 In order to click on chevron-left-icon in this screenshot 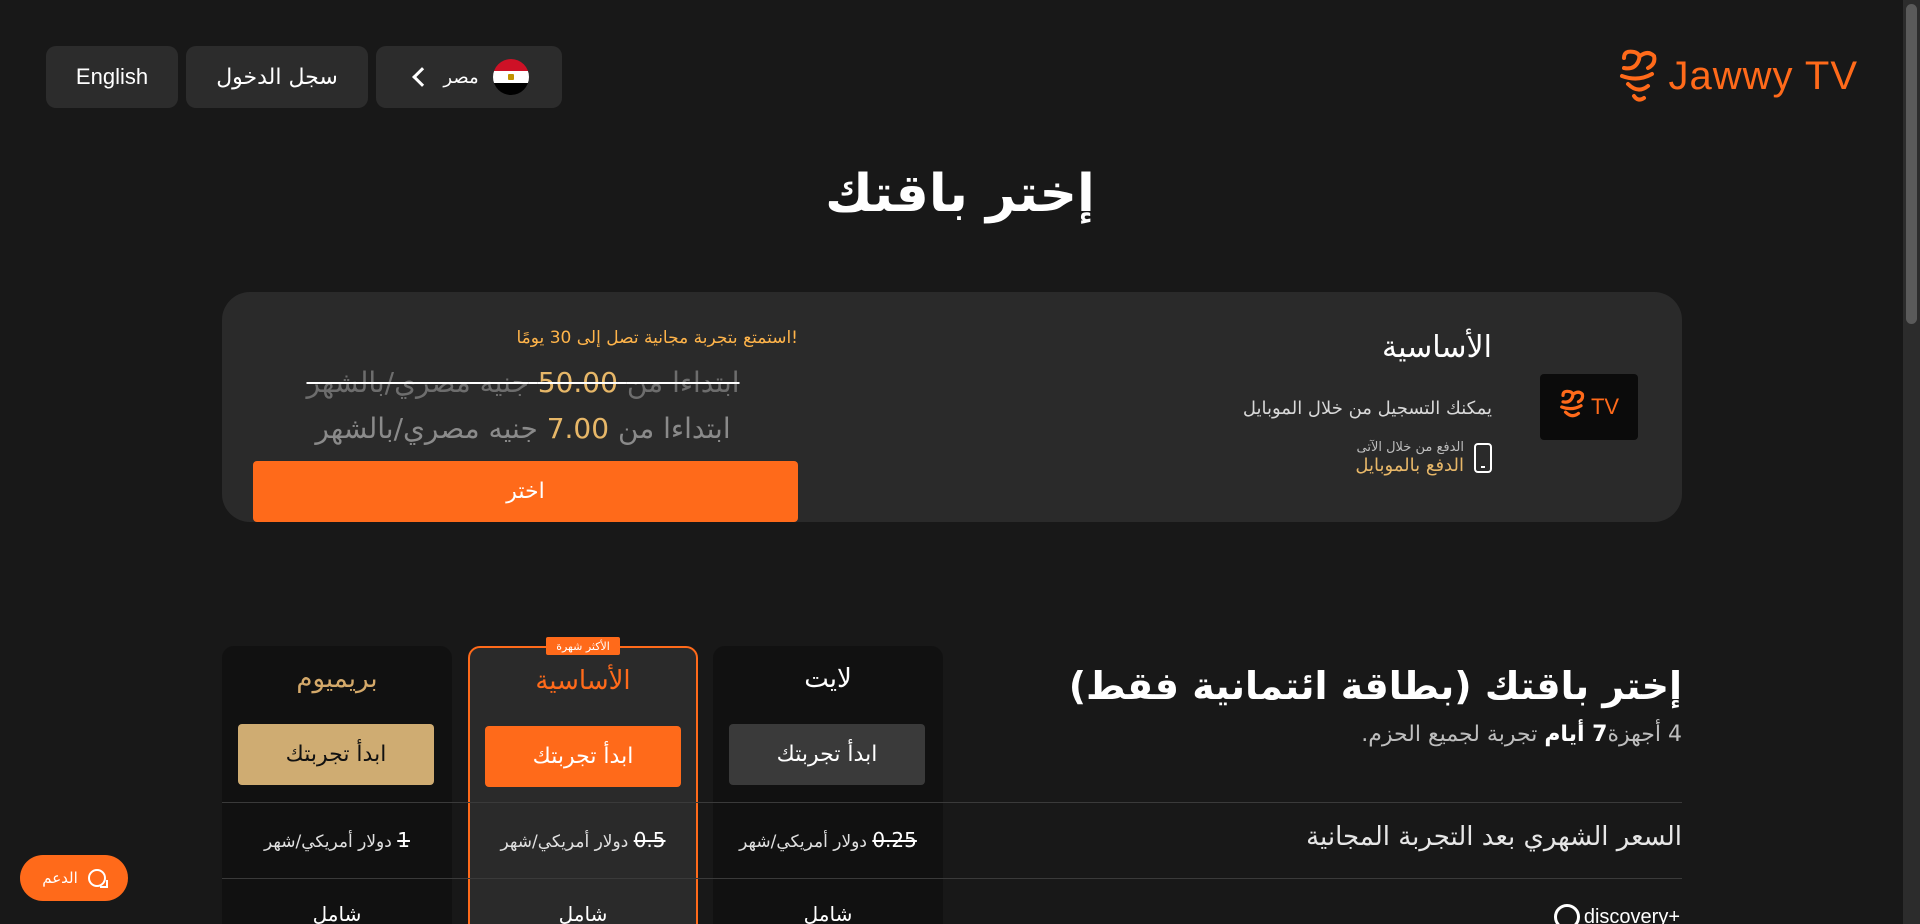, I will do `click(422, 77)`.